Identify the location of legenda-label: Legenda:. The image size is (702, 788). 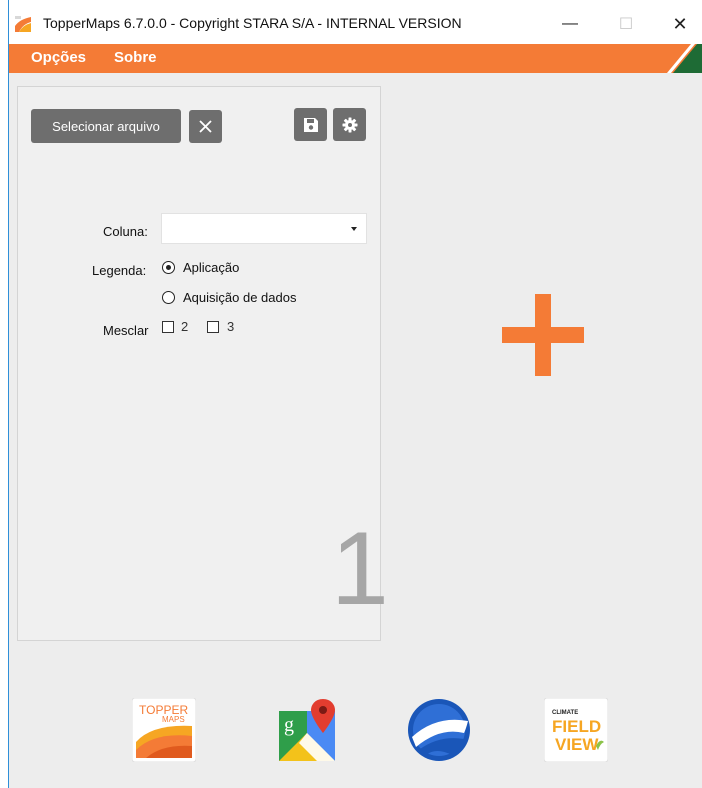
(119, 270).